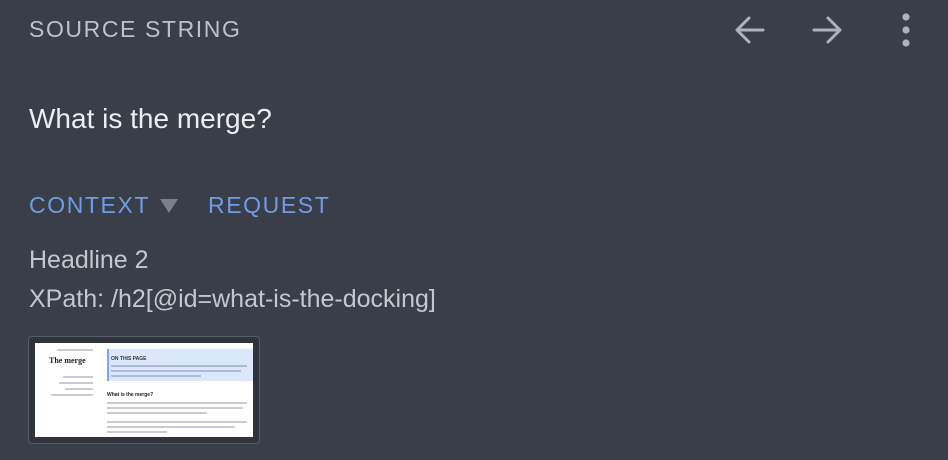 The image size is (948, 460). What do you see at coordinates (129, 359) in the screenshot?
I see `thumbnail-callout-title: ON THIS PAGE` at bounding box center [129, 359].